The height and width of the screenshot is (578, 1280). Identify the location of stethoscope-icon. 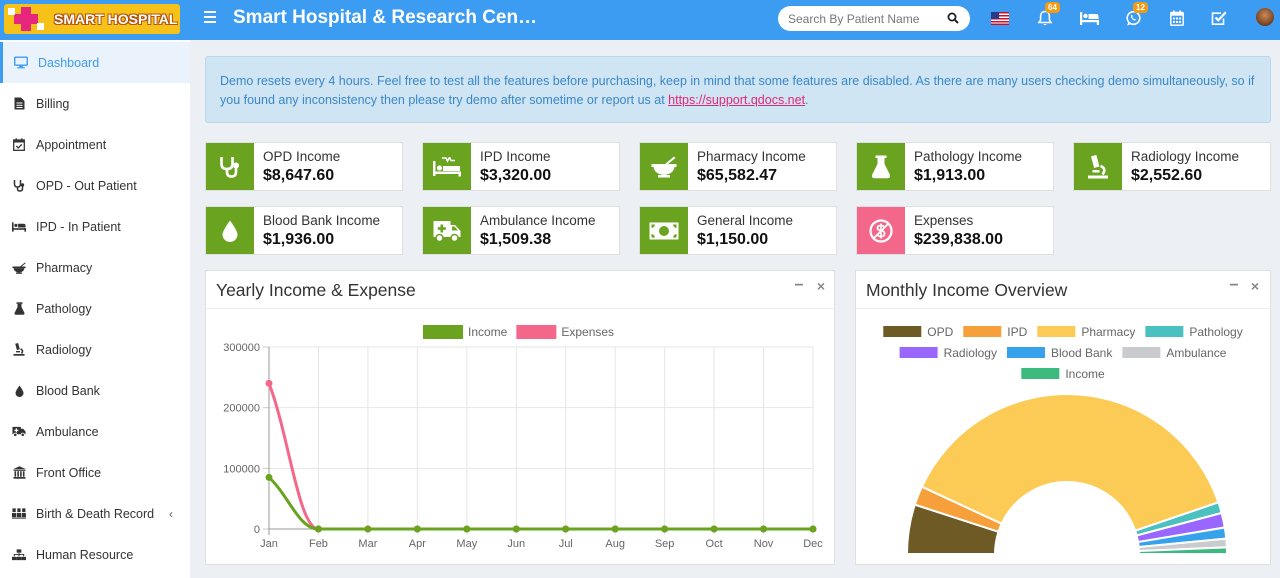
(19, 186).